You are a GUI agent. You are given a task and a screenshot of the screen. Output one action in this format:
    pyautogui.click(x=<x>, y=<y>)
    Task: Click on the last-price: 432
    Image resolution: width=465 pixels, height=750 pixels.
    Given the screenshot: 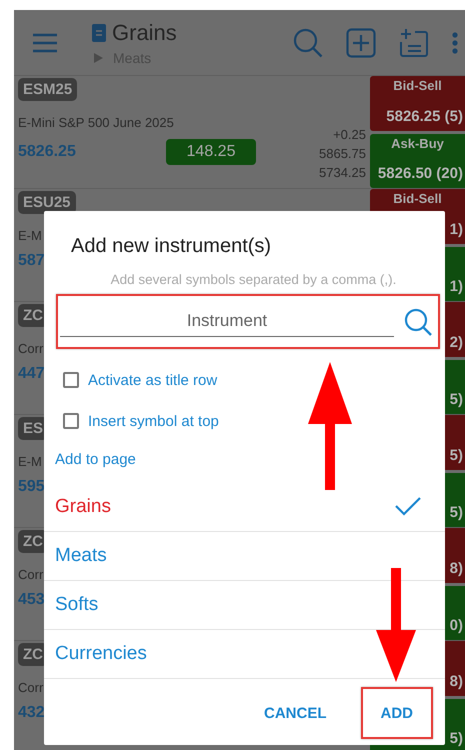 What is the action you would take?
    pyautogui.click(x=31, y=713)
    